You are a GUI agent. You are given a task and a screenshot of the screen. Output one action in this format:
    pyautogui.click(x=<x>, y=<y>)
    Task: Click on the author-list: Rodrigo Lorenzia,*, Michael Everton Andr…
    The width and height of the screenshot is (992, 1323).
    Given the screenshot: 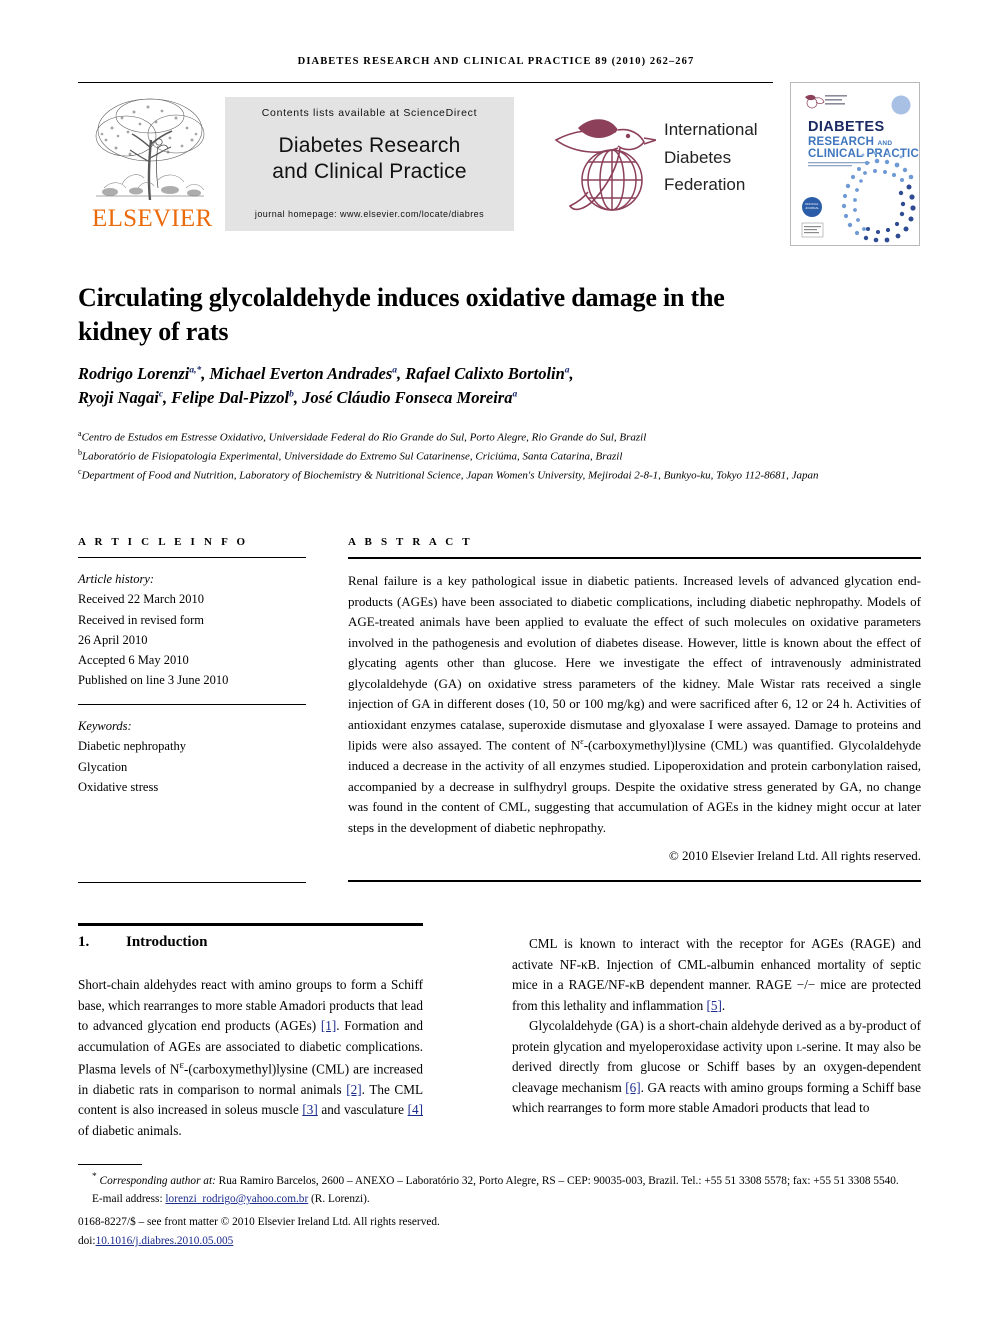 What is the action you would take?
    pyautogui.click(x=473, y=386)
    